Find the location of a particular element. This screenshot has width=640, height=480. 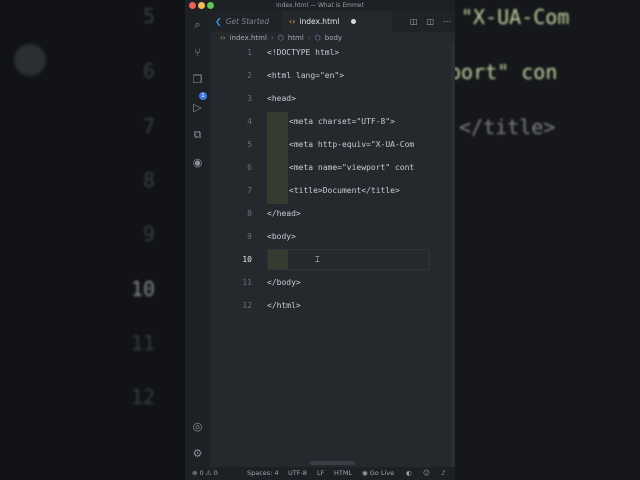

eol-status: LF is located at coordinates (320, 473).